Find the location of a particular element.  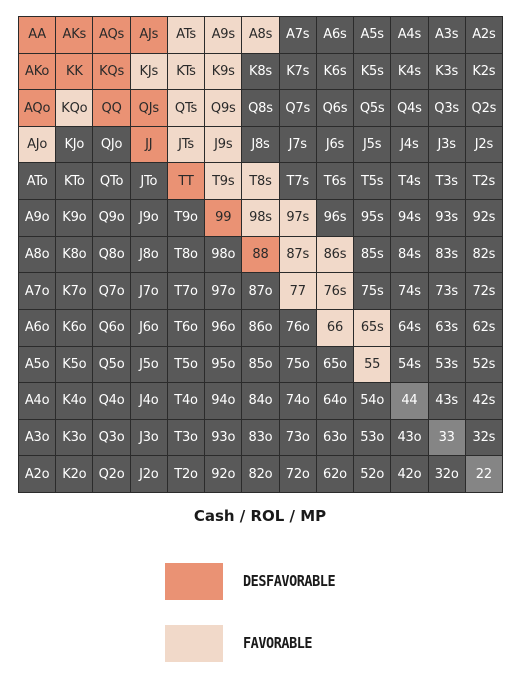

hand-cell-J2s: J2s is located at coordinates (483, 144).